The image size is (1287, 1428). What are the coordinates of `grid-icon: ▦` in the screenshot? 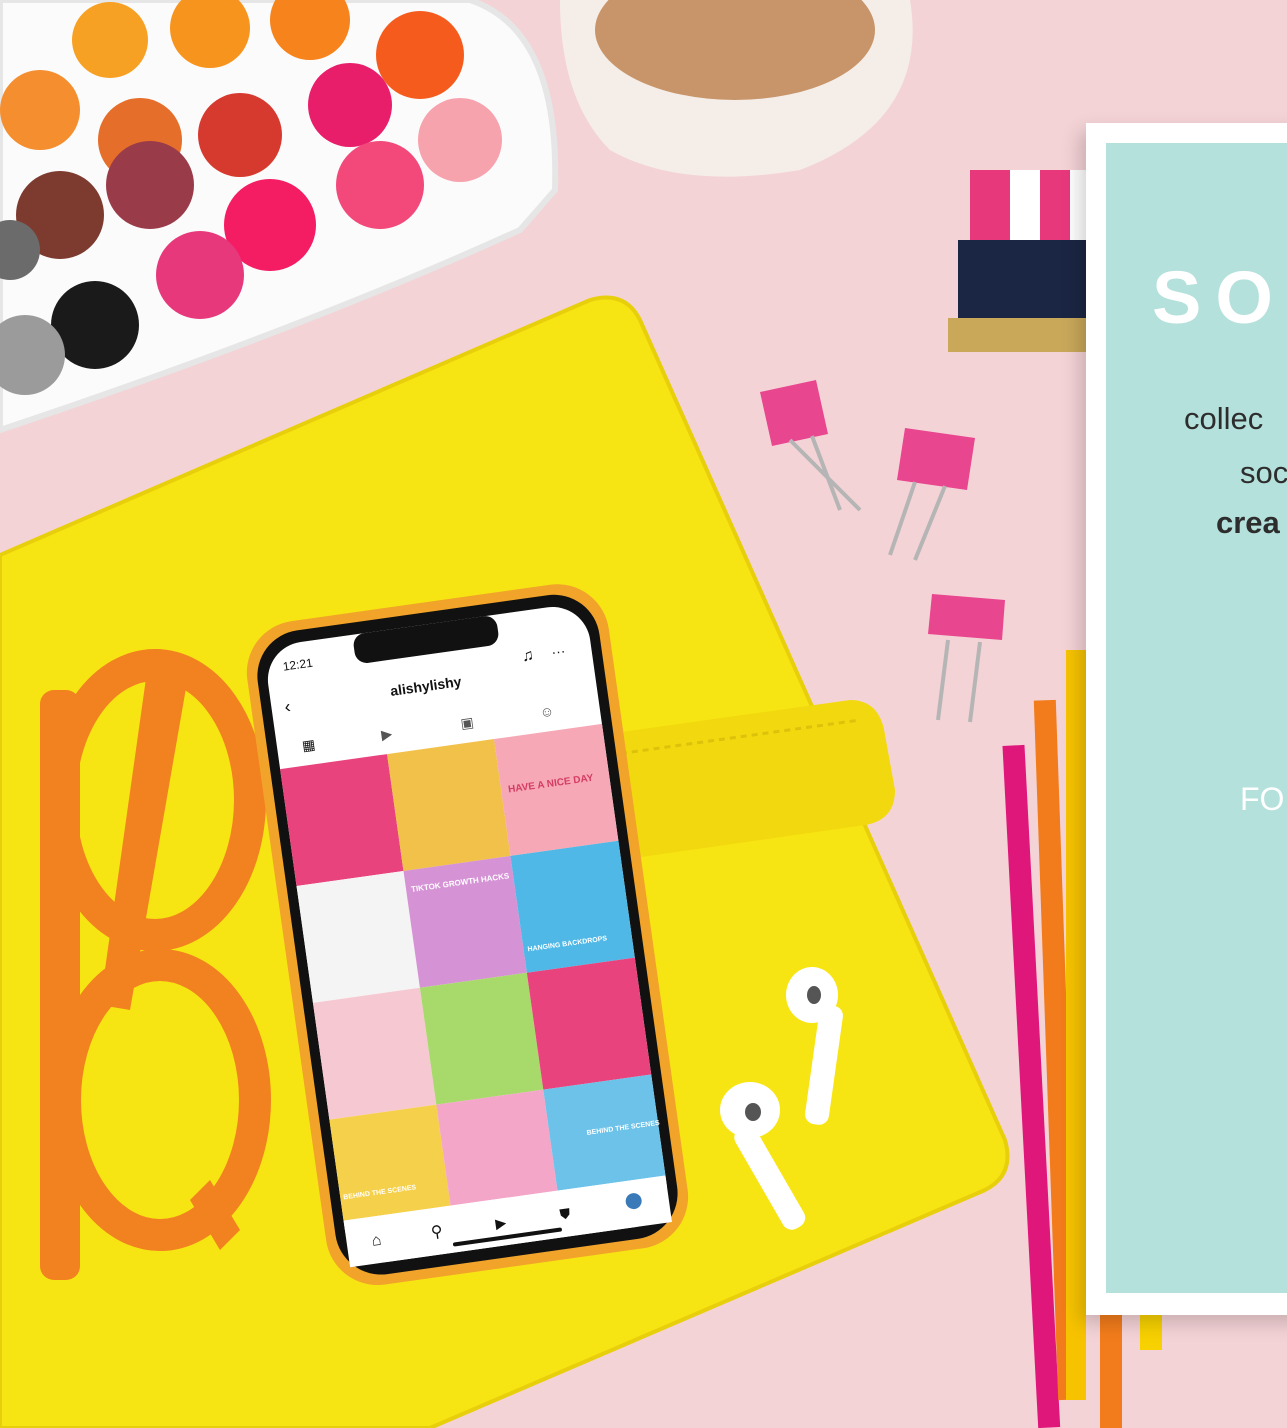 It's located at (308, 745).